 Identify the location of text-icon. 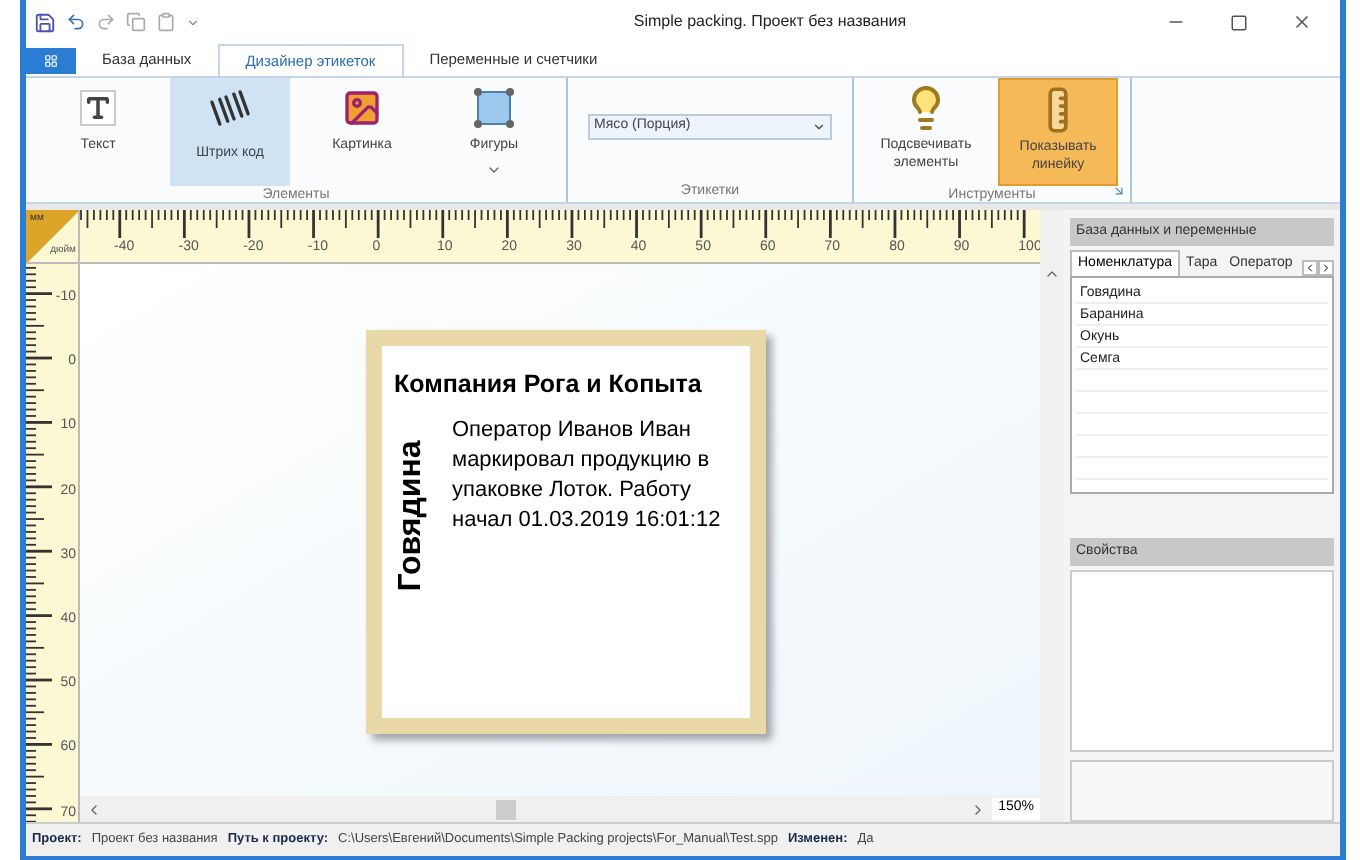
(98, 108).